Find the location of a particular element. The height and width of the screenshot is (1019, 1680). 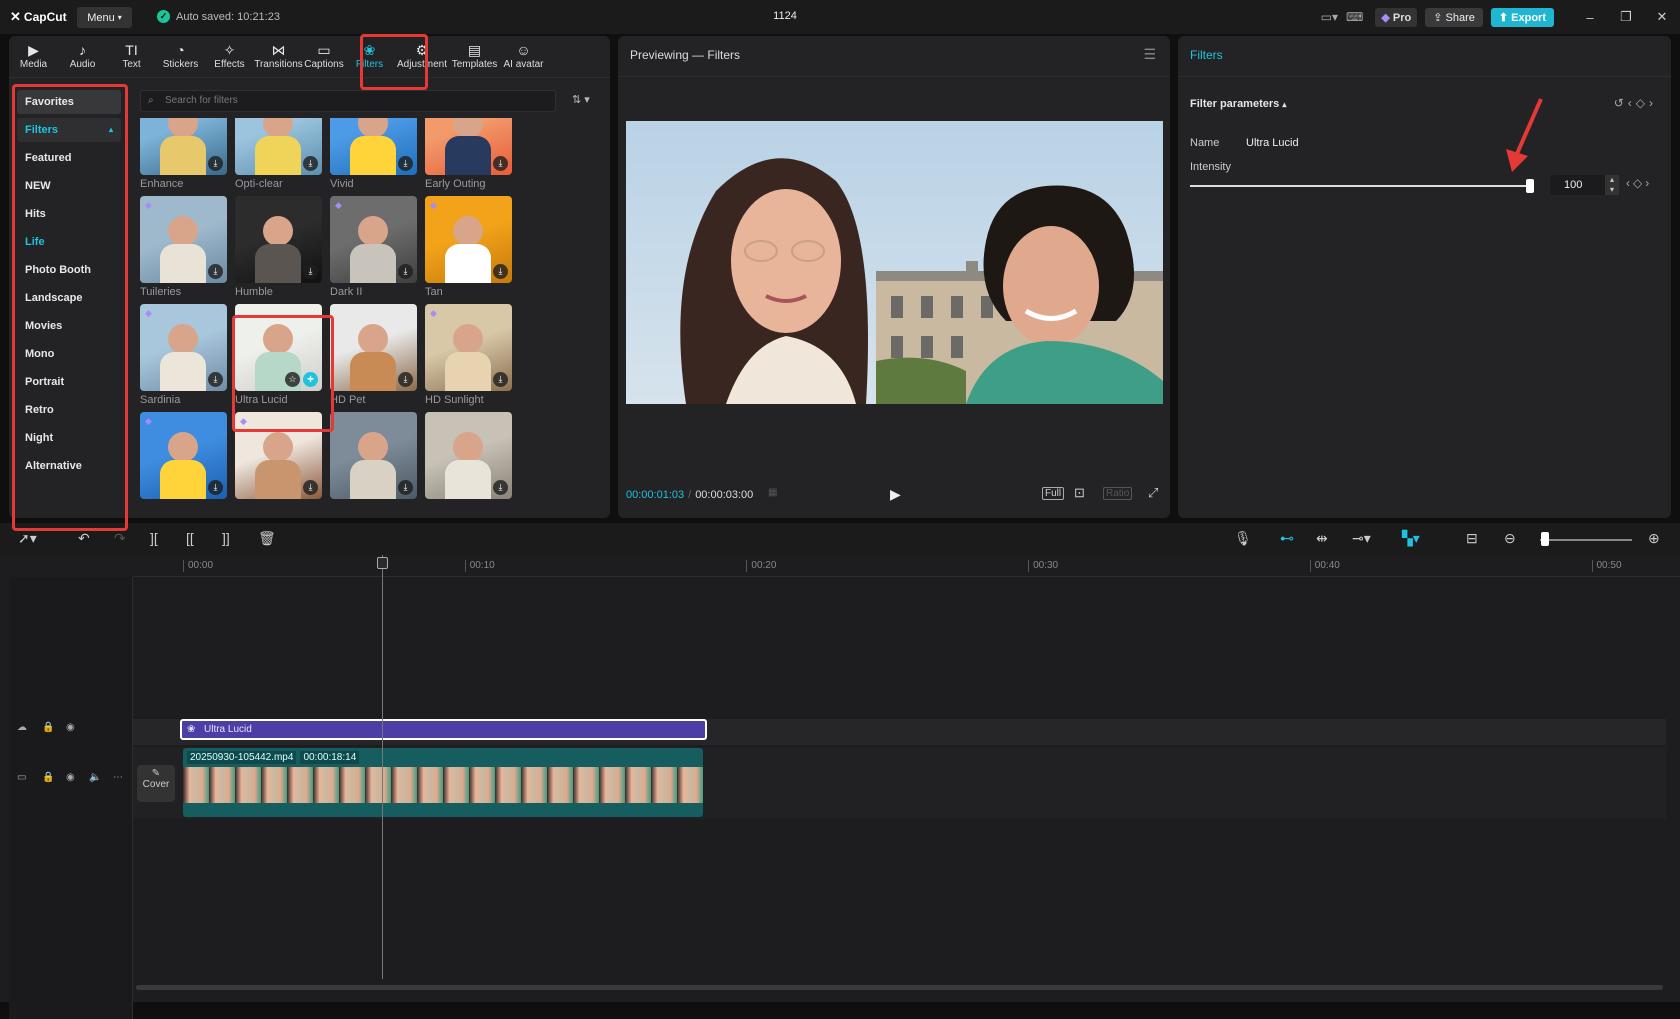

intensity-slider is located at coordinates (1360, 186).